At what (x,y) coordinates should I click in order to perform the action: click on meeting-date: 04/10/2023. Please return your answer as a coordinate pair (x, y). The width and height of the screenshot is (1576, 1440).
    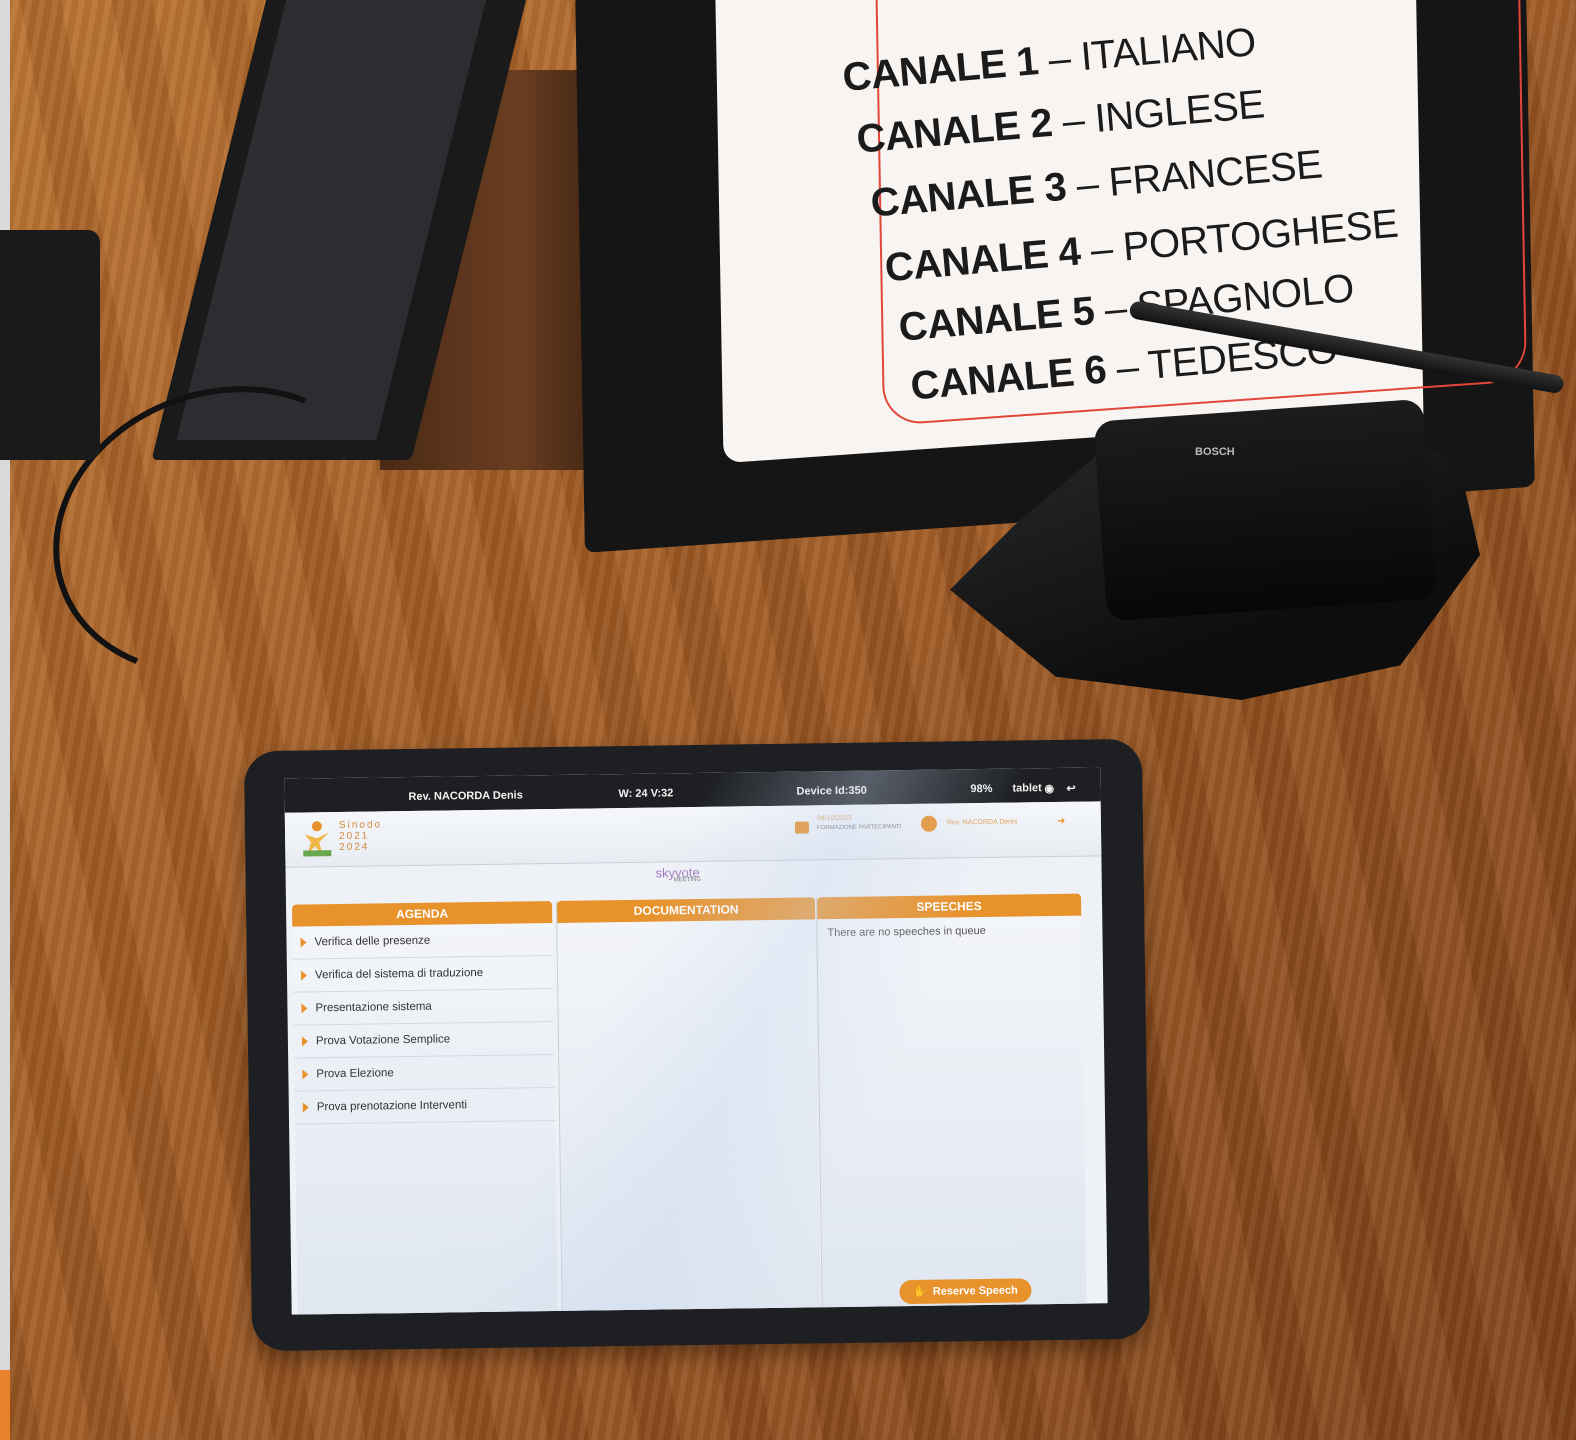
    Looking at the image, I should click on (834, 818).